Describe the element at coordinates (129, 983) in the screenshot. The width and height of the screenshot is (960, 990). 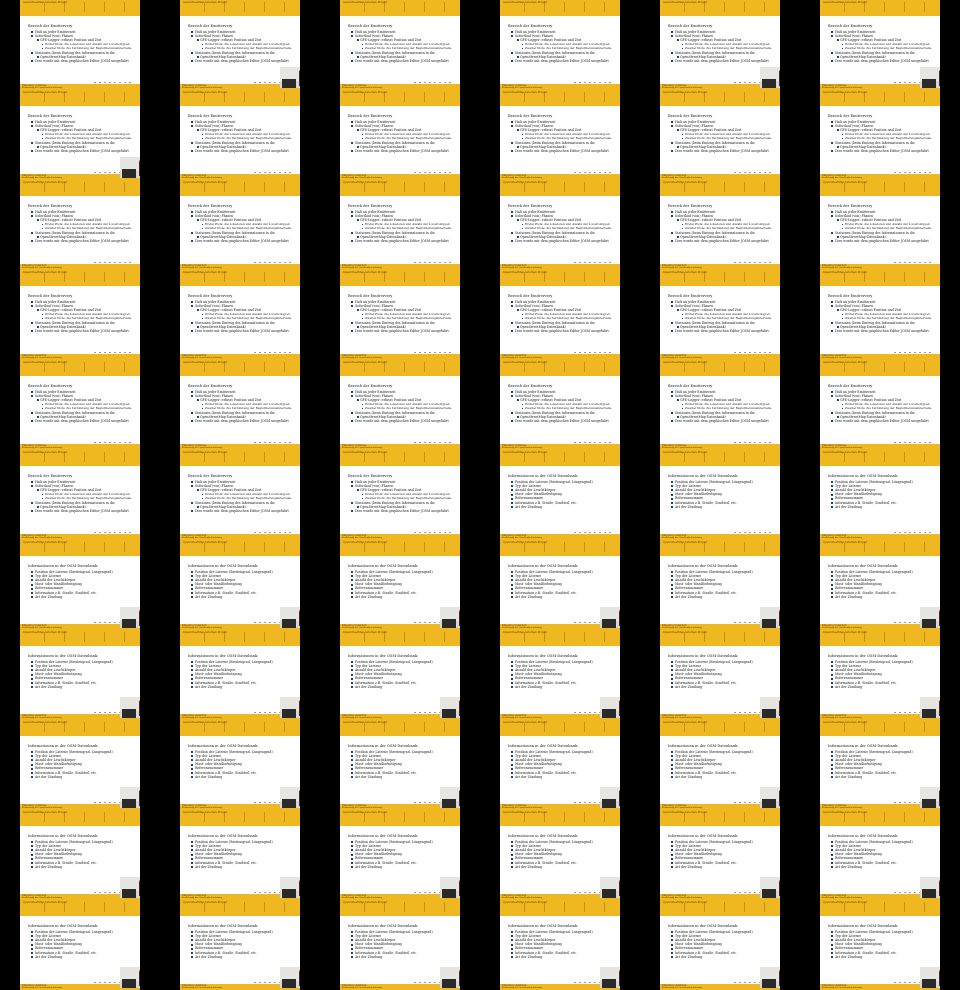
I see `speaker-desk` at that location.